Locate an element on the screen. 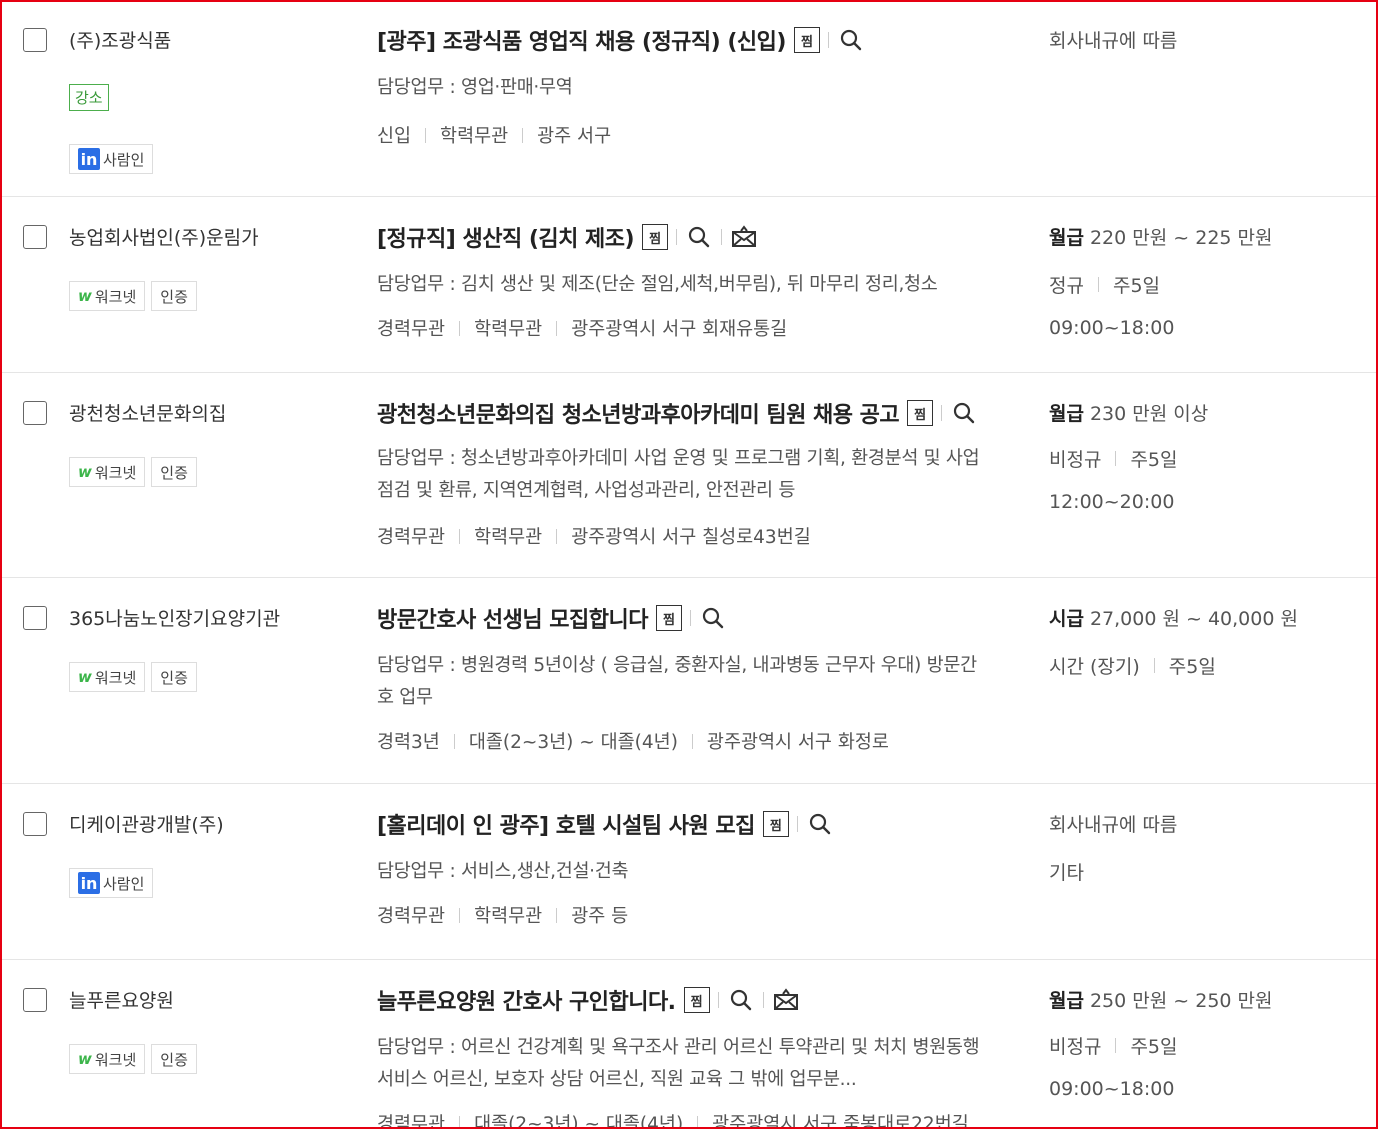 The width and height of the screenshot is (1378, 1129). title-line: 늘푸른요양원 간호사 구인합니다. 찜 is located at coordinates (588, 1000).